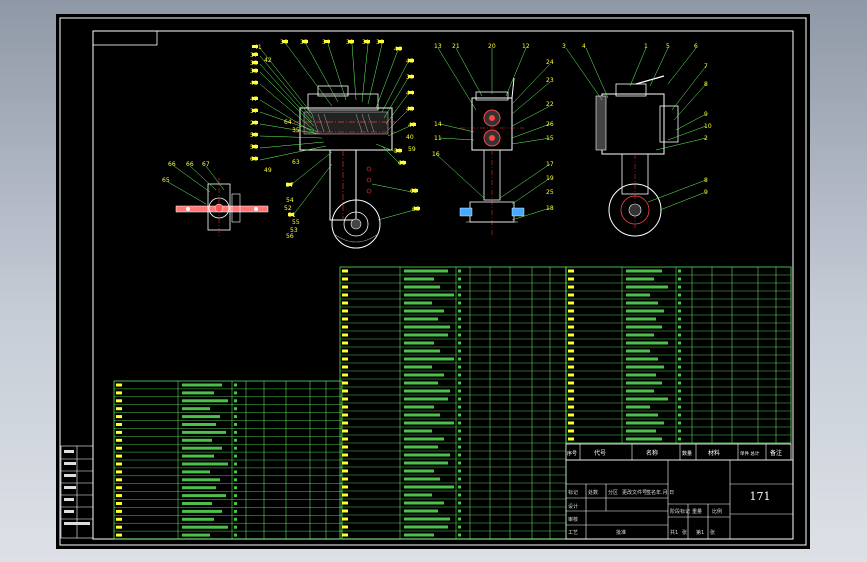 This screenshot has height=562, width=867. I want to click on header-weight: 单件 总计, so click(750, 453).